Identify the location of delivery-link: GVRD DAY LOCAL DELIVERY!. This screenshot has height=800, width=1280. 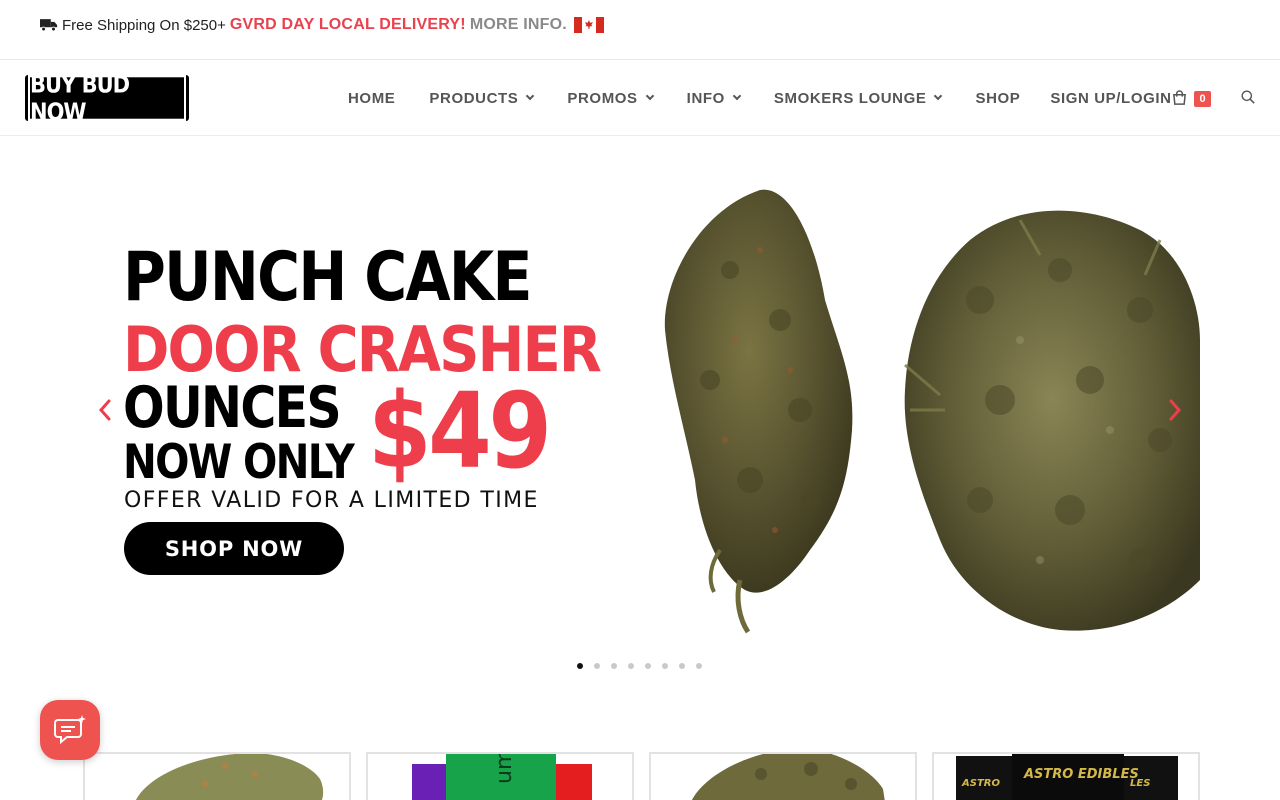
(348, 25).